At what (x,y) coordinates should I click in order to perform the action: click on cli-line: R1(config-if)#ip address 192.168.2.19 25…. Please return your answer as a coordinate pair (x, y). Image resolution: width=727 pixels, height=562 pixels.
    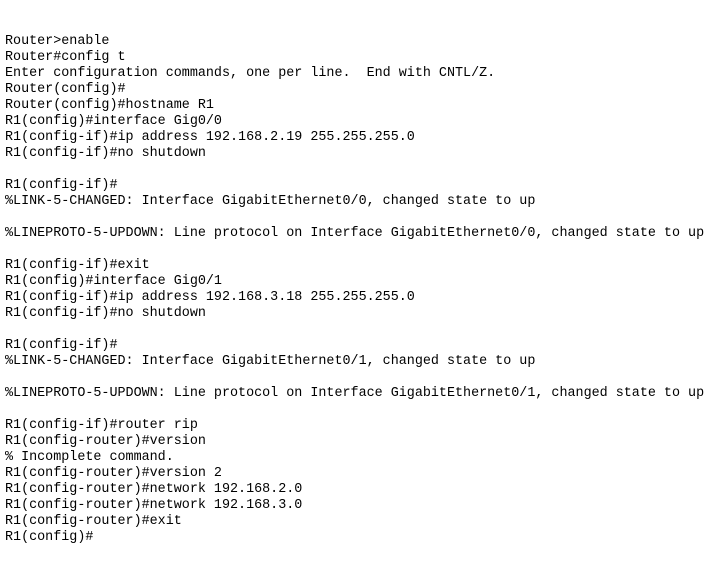
    Looking at the image, I should click on (210, 137).